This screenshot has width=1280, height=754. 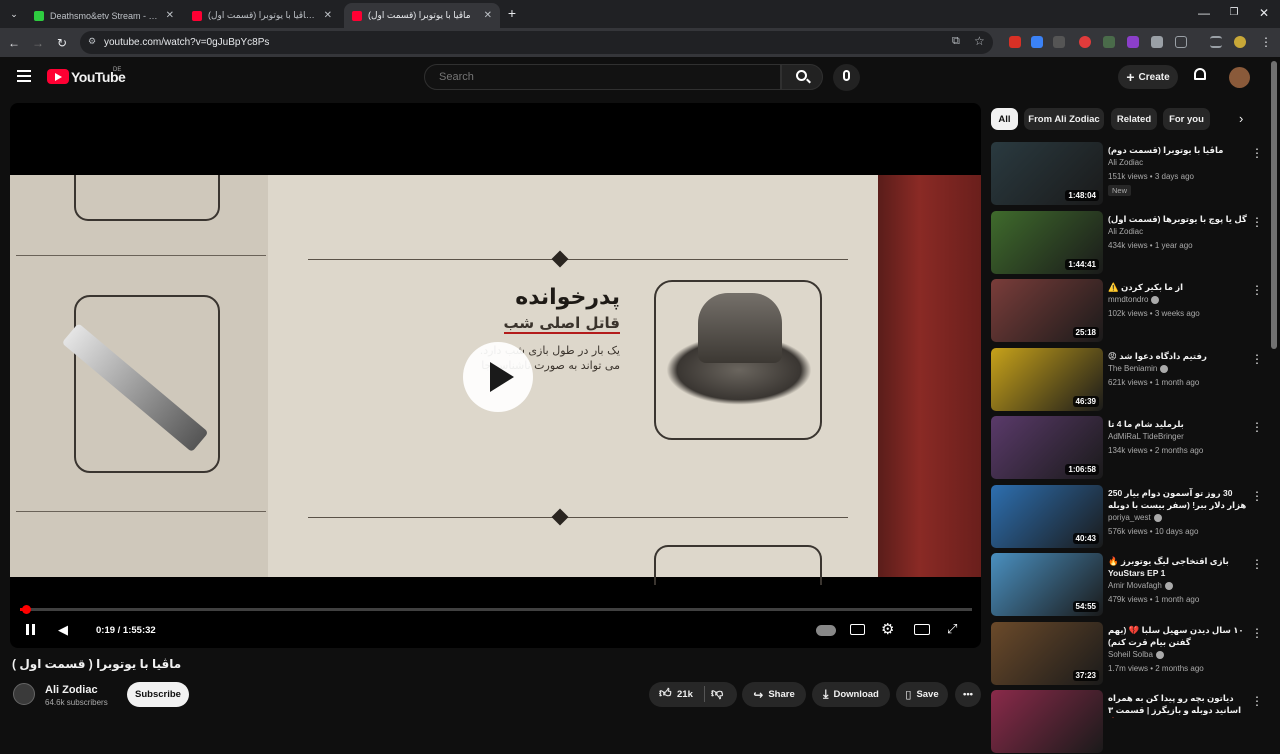 What do you see at coordinates (104, 15) in the screenshot?
I see `browser-tab-1: Deathsmo&etv Stream - Watch ✕` at bounding box center [104, 15].